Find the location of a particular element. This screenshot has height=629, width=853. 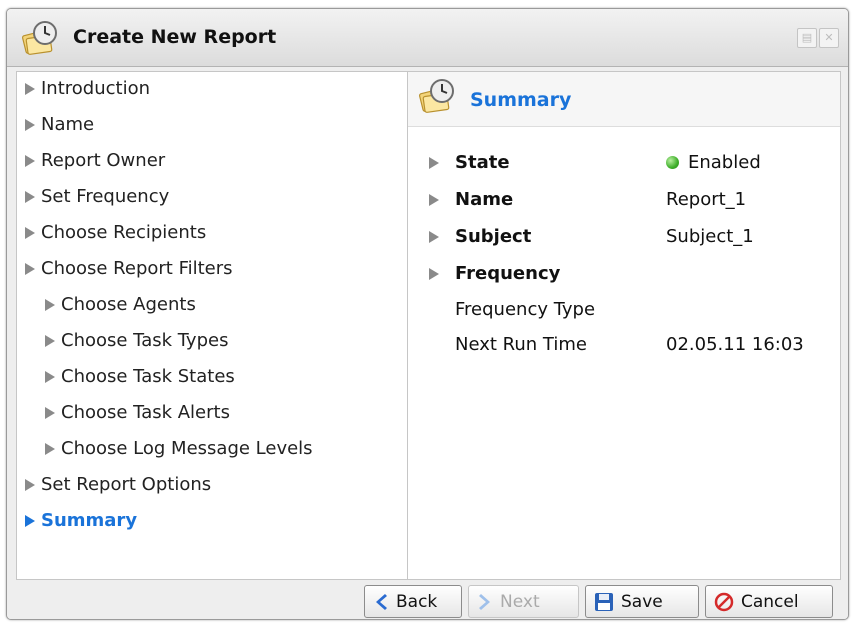

summary-title: Summary is located at coordinates (521, 100).